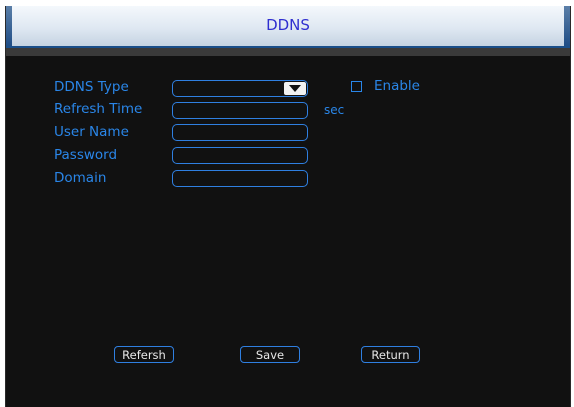 This screenshot has height=407, width=574. What do you see at coordinates (240, 88) in the screenshot?
I see `ddns-type-select` at bounding box center [240, 88].